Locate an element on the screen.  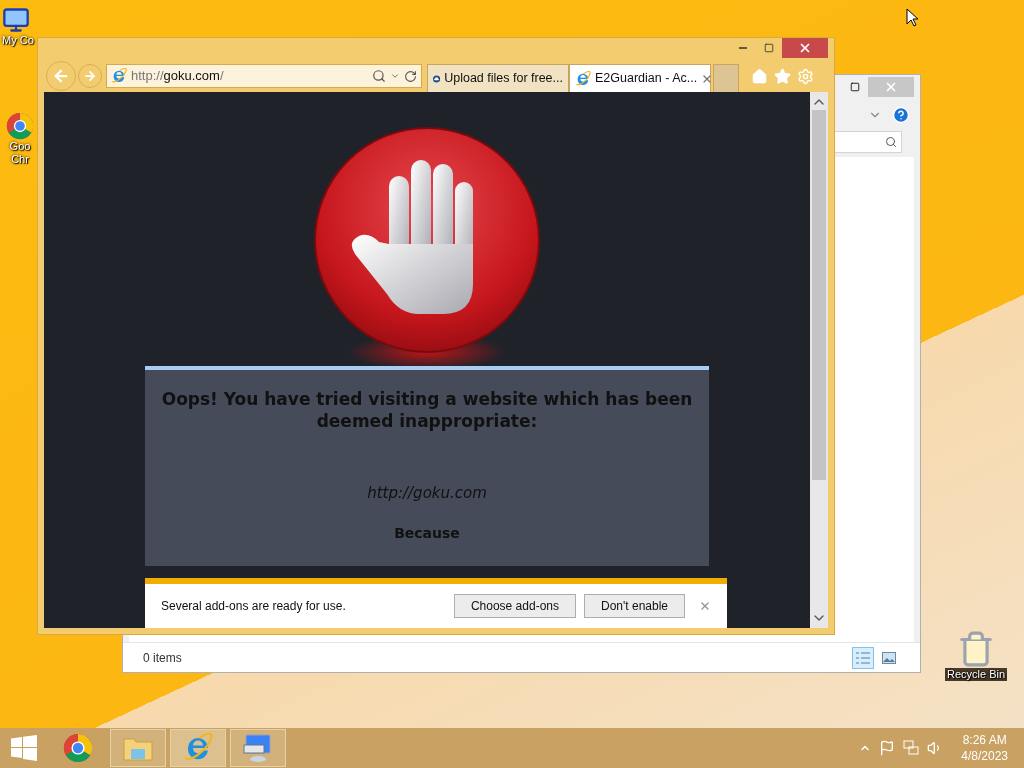
computer-icon is located at coordinates (16, 20).